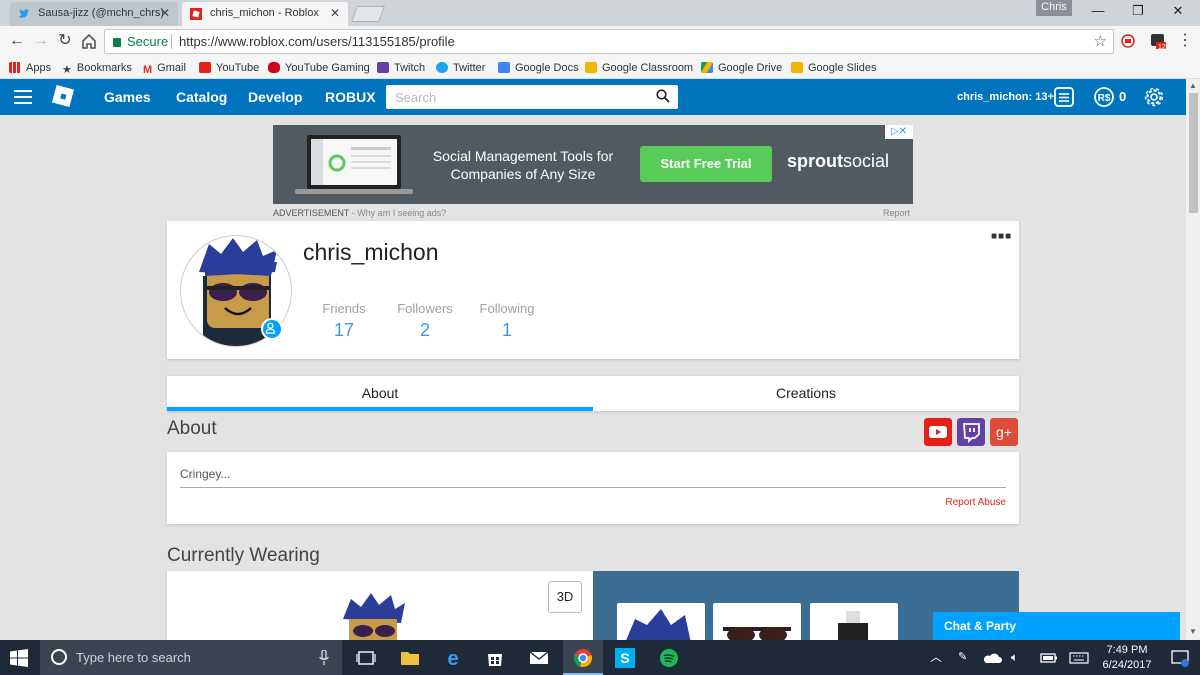 This screenshot has width=1200, height=675. I want to click on youtube-icon, so click(938, 432).